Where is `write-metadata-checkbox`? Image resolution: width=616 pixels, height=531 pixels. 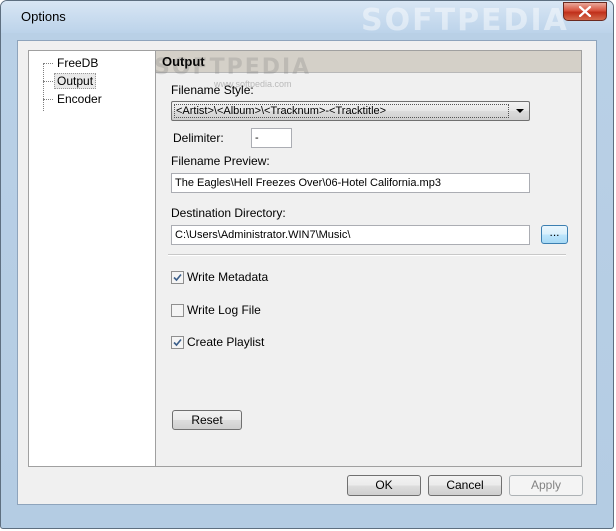
write-metadata-checkbox is located at coordinates (177, 277).